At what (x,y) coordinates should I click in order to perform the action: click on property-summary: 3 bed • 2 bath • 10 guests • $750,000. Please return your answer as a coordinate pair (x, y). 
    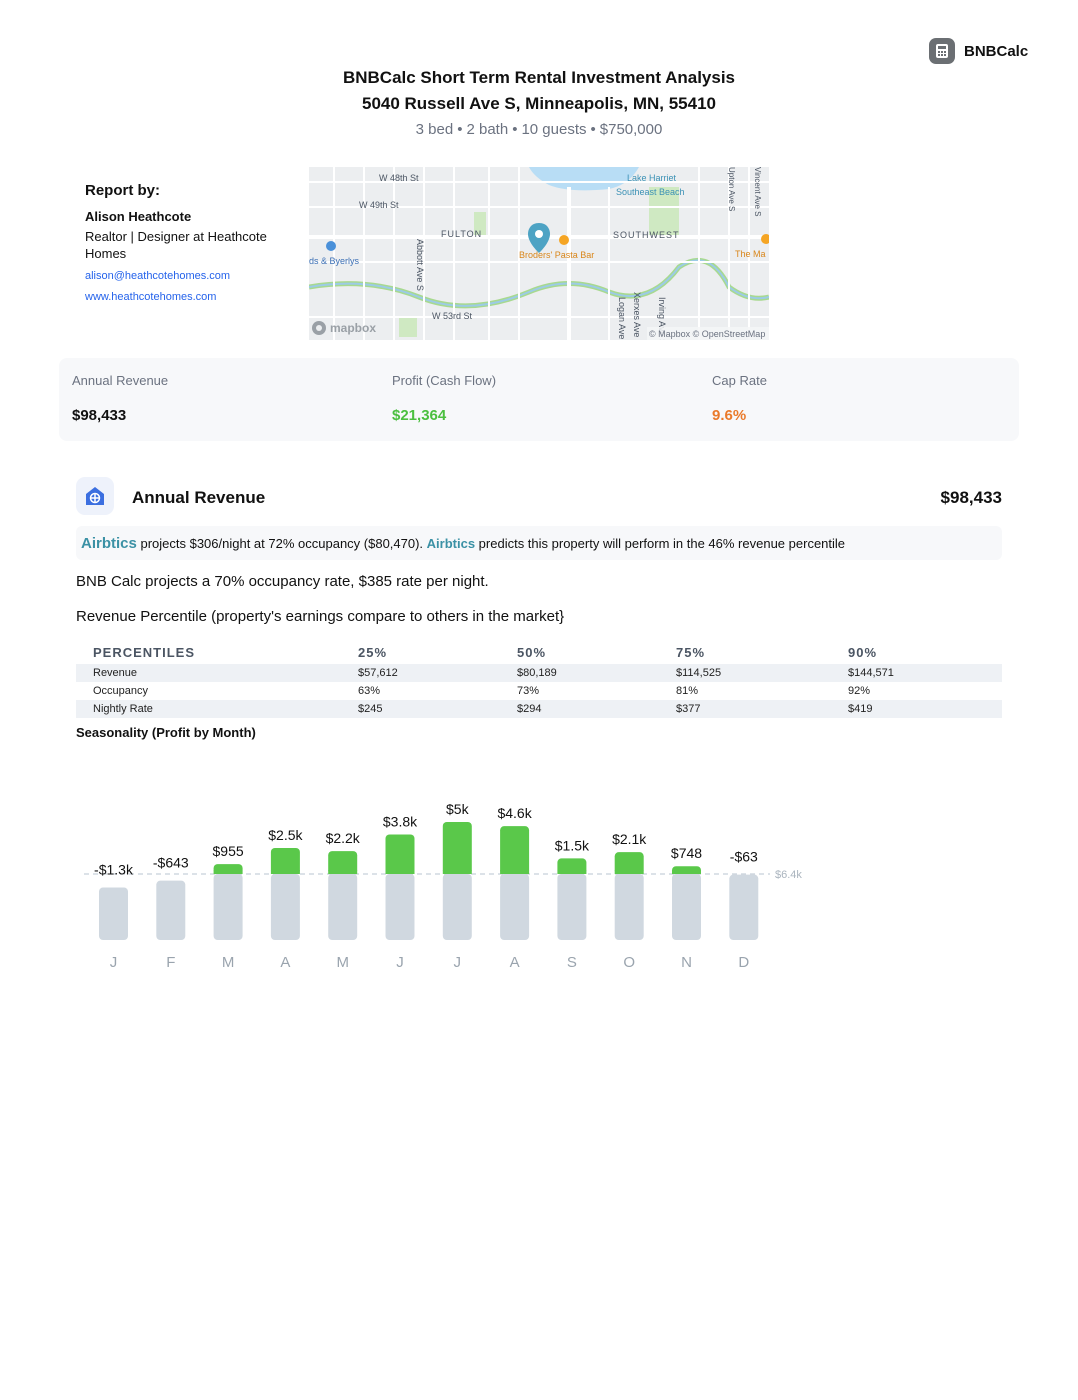
    Looking at the image, I should click on (539, 129).